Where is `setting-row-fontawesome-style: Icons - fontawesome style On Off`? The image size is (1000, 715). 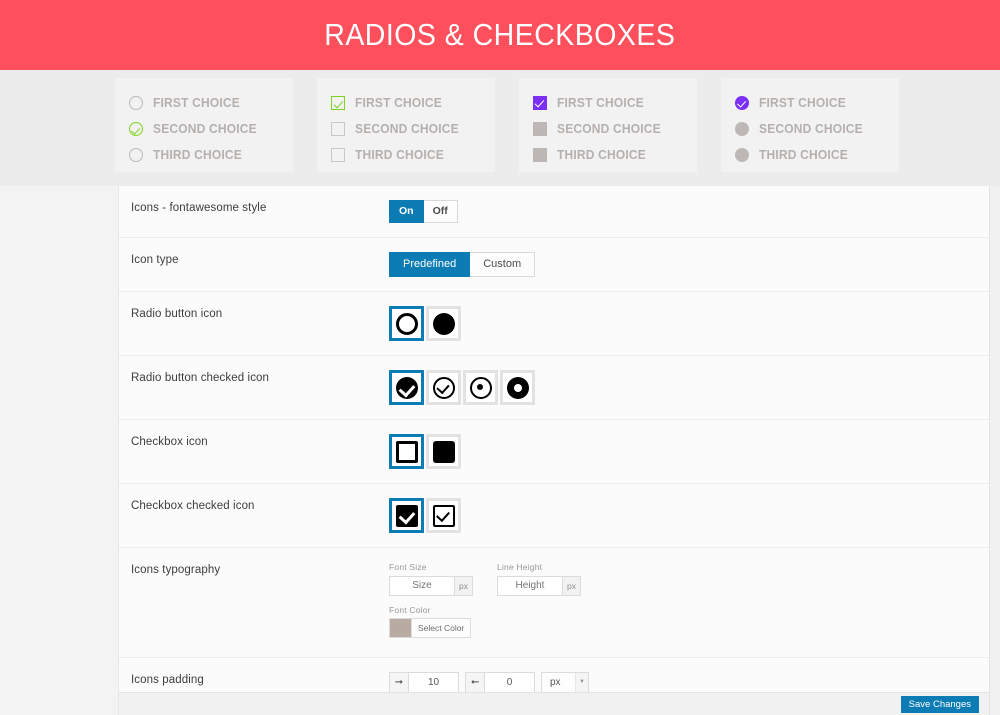
setting-row-fontawesome-style: Icons - fontawesome style On Off is located at coordinates (554, 212).